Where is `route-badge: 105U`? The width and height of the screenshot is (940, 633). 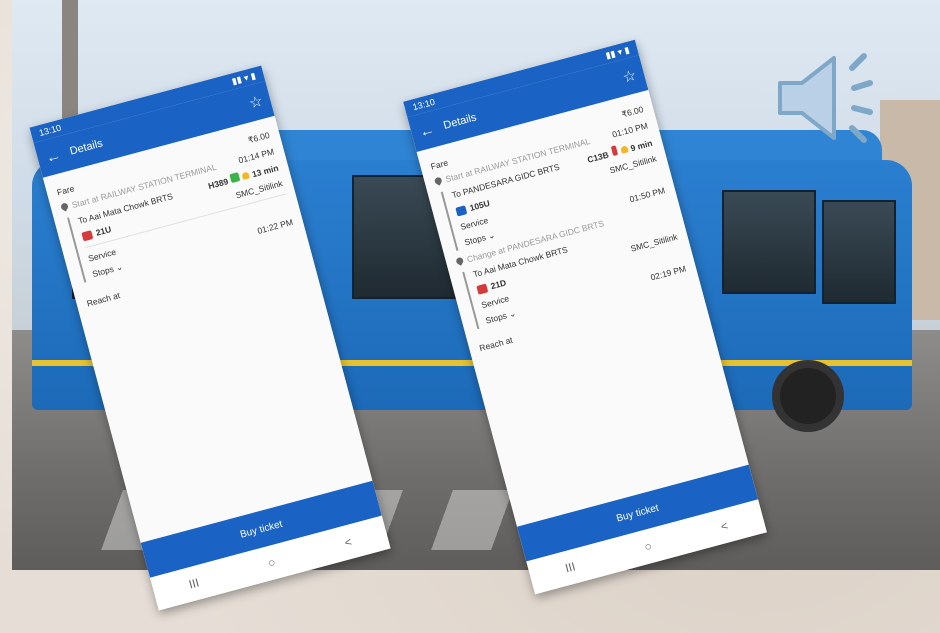
route-badge: 105U is located at coordinates (473, 207).